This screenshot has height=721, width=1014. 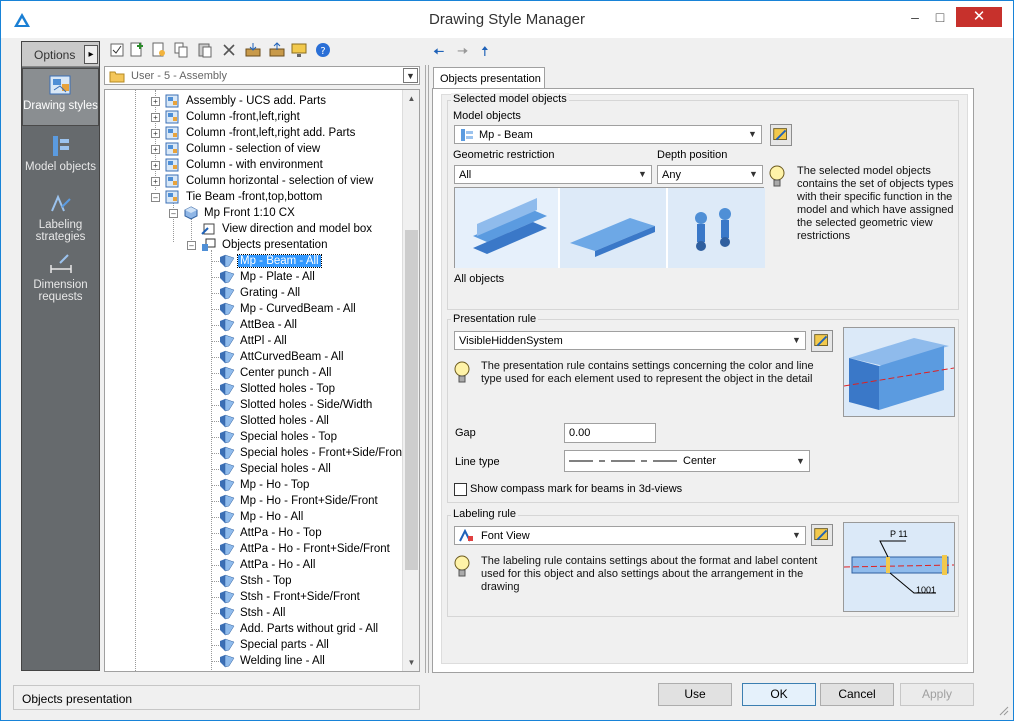 What do you see at coordinates (253, 613) in the screenshot?
I see `tree-item-object: Stsh - All` at bounding box center [253, 613].